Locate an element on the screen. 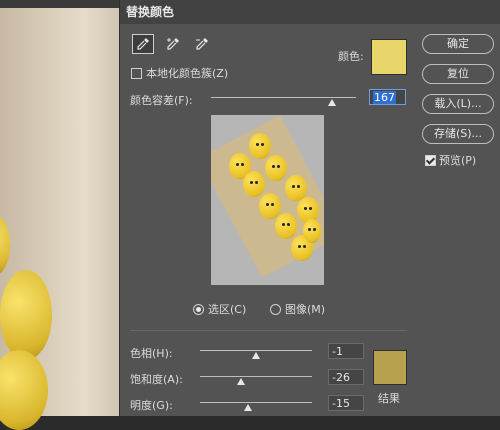  image-view-label: 图像(M) is located at coordinates (305, 309).